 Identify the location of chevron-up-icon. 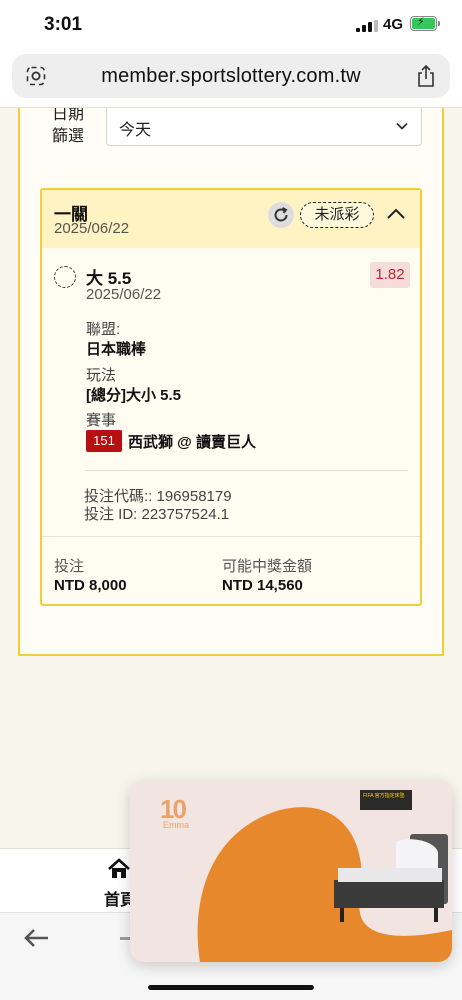
(396, 214).